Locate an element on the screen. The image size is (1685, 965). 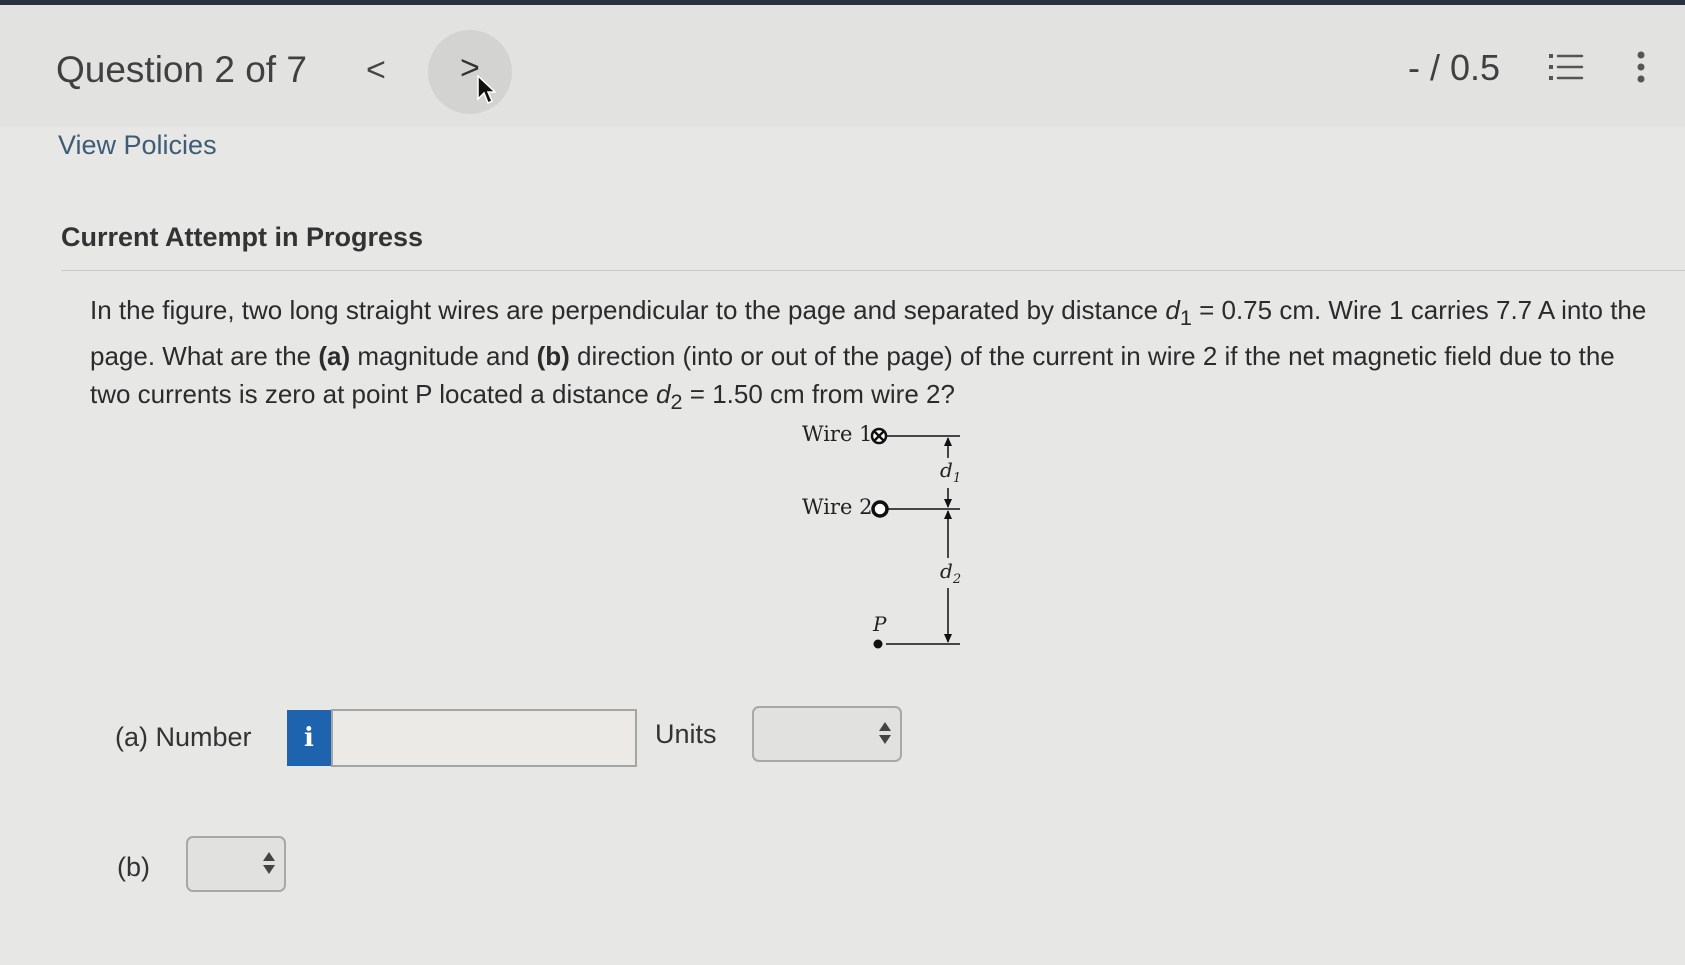
divider is located at coordinates (873, 270).